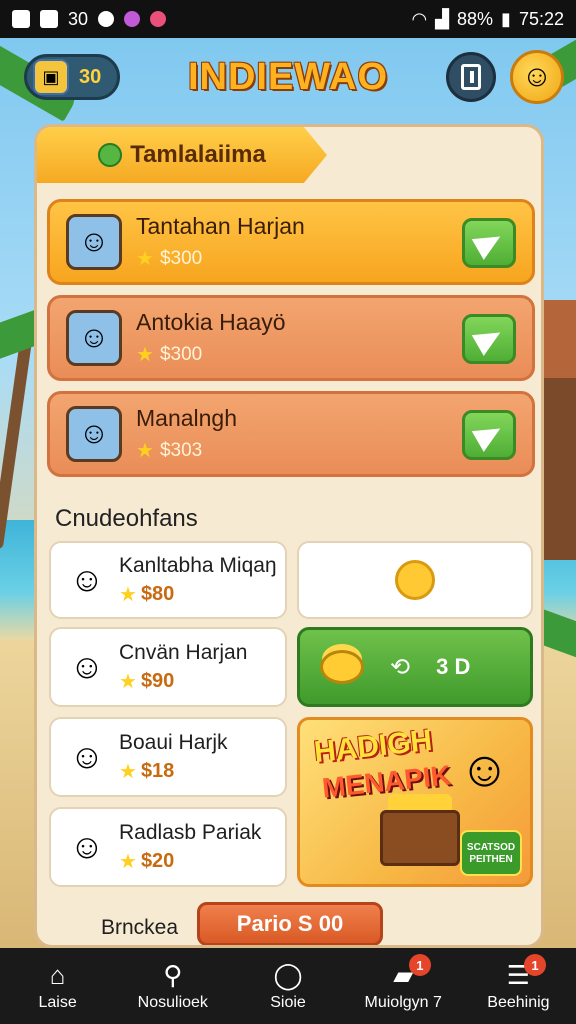 The height and width of the screenshot is (1024, 576). Describe the element at coordinates (57, 1002) in the screenshot. I see `nav-label: Laise` at that location.